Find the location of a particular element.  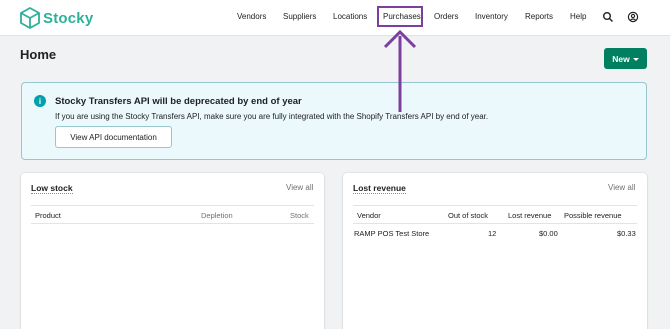

row-out-of-stock: 12 is located at coordinates (492, 233).